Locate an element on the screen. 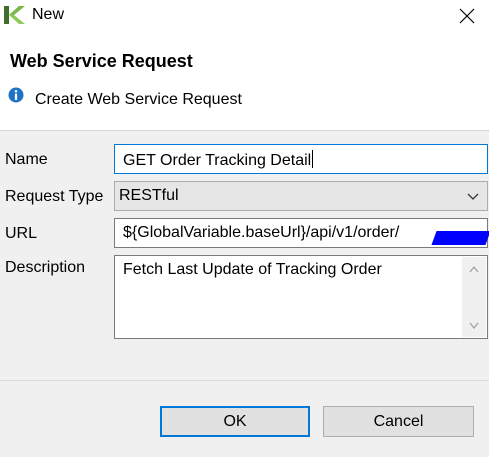 The width and height of the screenshot is (489, 457). url-value: ${GlobalVariable.baseUrl}/api/v1/order/ is located at coordinates (261, 232).